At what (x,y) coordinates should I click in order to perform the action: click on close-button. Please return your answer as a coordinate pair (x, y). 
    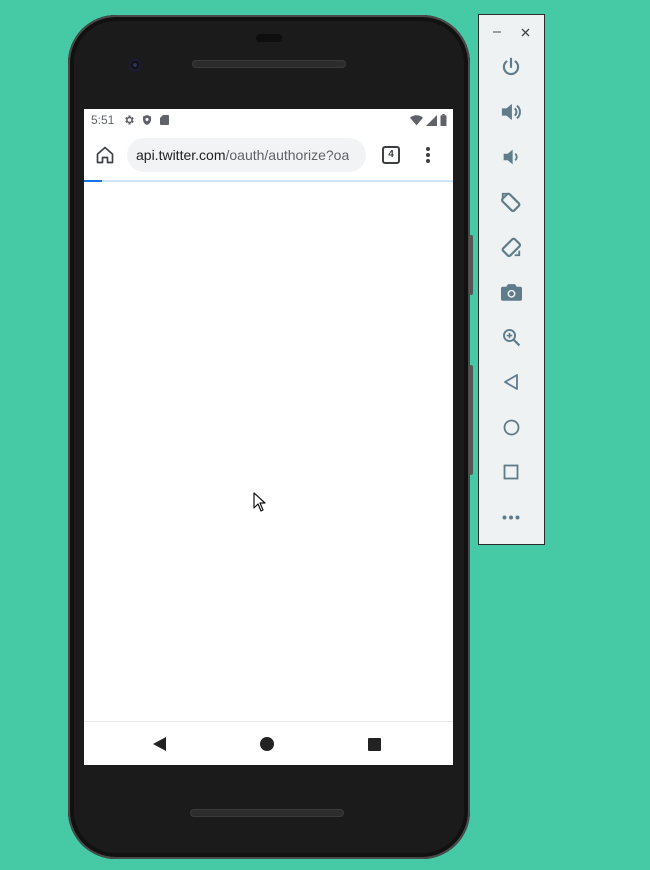
    Looking at the image, I should click on (525, 32).